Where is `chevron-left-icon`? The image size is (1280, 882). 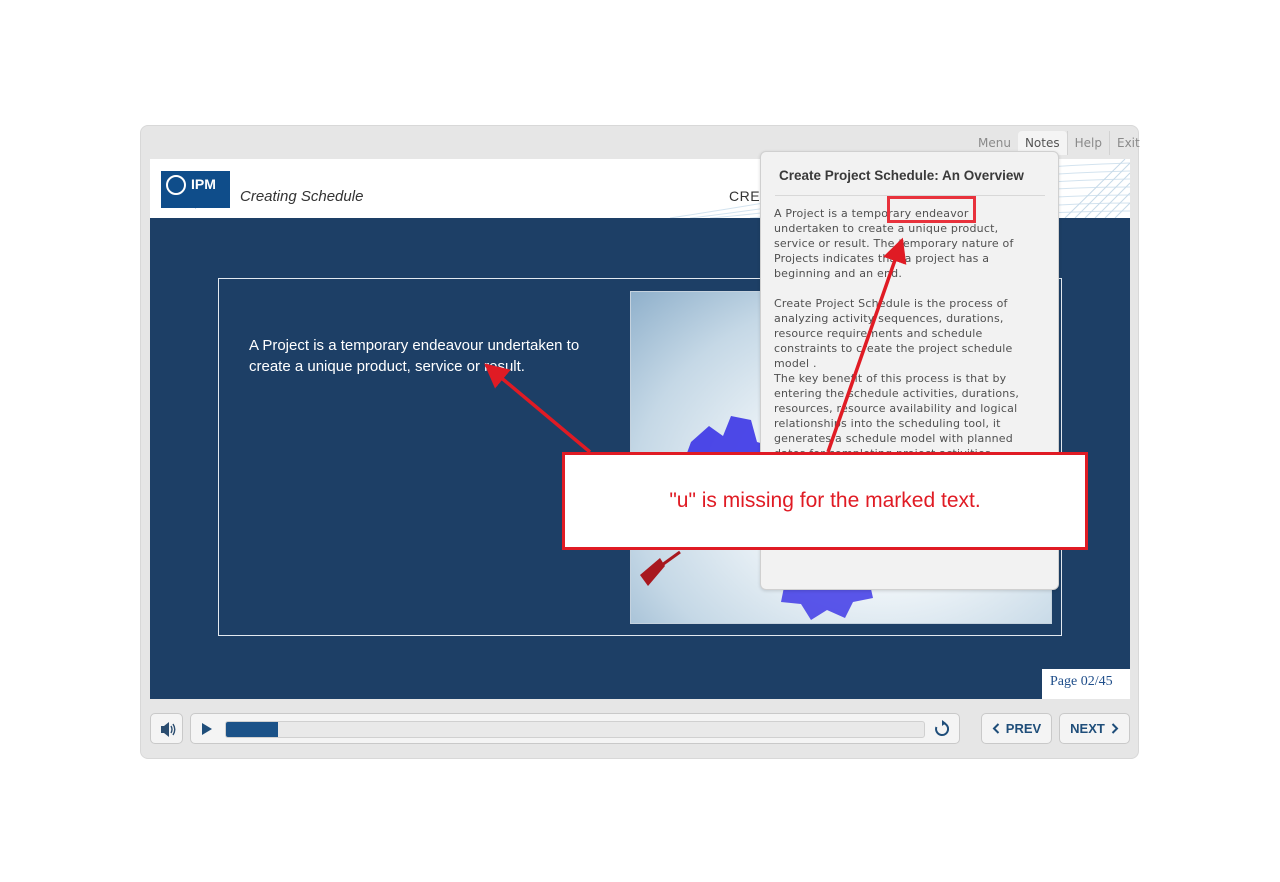
chevron-left-icon is located at coordinates (996, 728).